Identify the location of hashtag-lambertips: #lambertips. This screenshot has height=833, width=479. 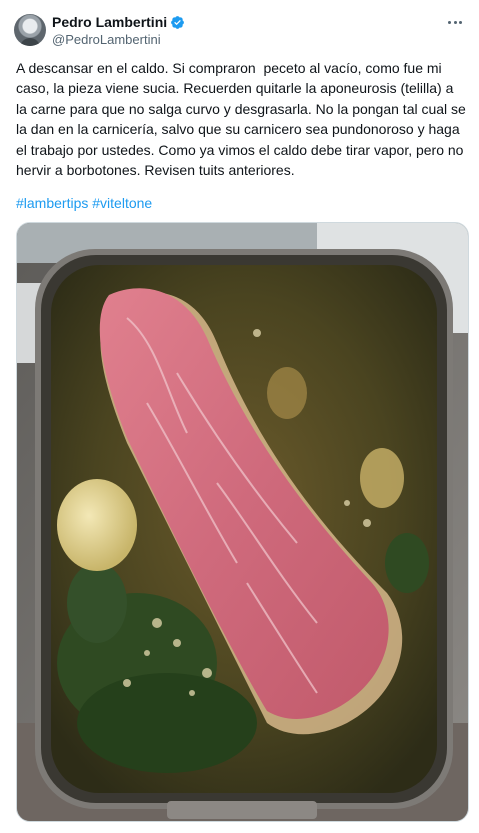
(52, 203).